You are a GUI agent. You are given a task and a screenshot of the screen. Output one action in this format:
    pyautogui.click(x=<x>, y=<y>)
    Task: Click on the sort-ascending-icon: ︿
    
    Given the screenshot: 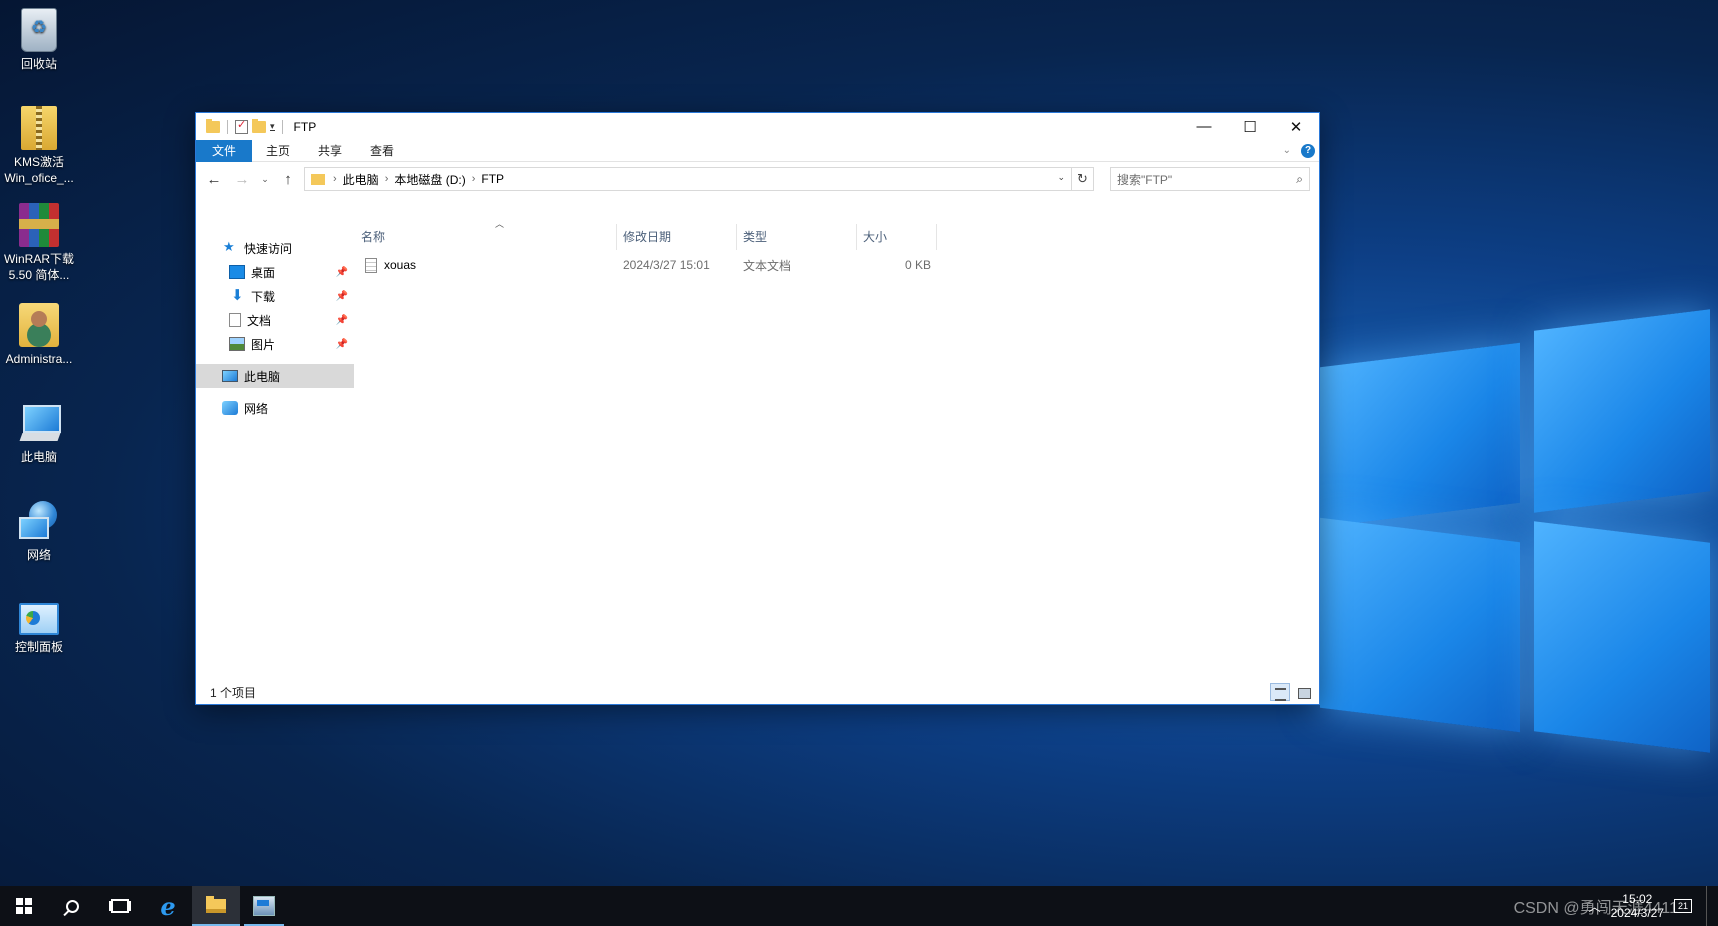 What is the action you would take?
    pyautogui.click(x=500, y=224)
    